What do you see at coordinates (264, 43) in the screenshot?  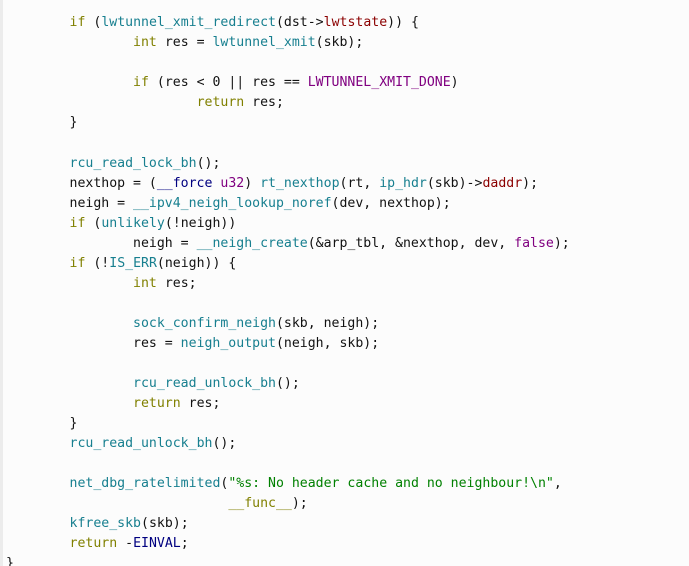 I see `code-token: lwtunnel_xmit` at bounding box center [264, 43].